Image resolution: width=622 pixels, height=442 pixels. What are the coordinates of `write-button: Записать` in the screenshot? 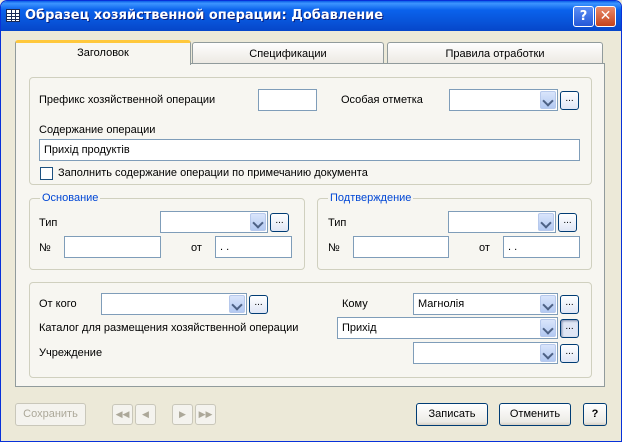 It's located at (452, 414).